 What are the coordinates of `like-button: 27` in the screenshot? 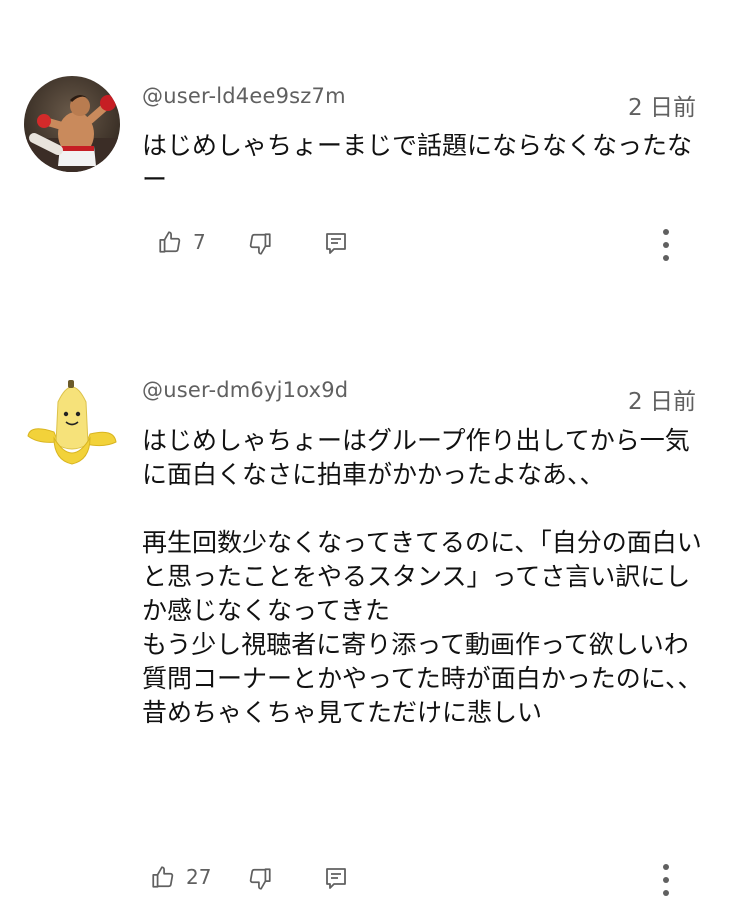 It's located at (180, 877).